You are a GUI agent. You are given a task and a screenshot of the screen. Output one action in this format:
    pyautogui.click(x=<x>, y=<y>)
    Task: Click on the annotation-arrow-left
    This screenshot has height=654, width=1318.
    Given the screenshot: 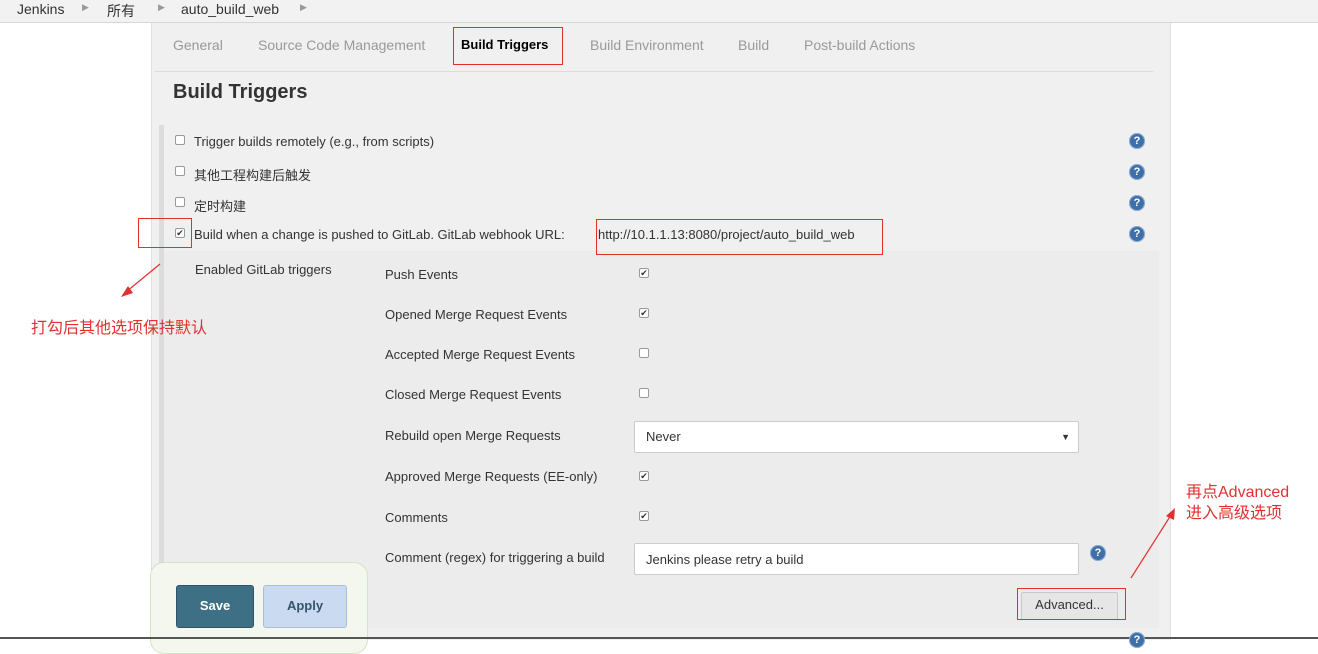 What is the action you would take?
    pyautogui.click(x=143, y=278)
    